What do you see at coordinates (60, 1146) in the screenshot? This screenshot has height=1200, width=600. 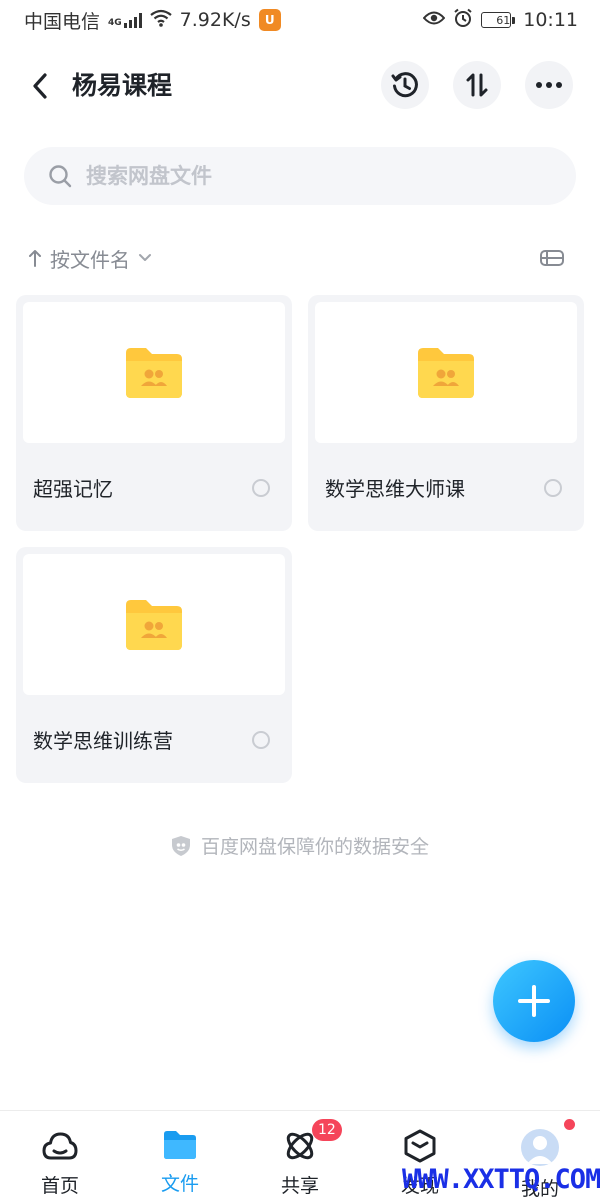 I see `cloud-home-icon` at bounding box center [60, 1146].